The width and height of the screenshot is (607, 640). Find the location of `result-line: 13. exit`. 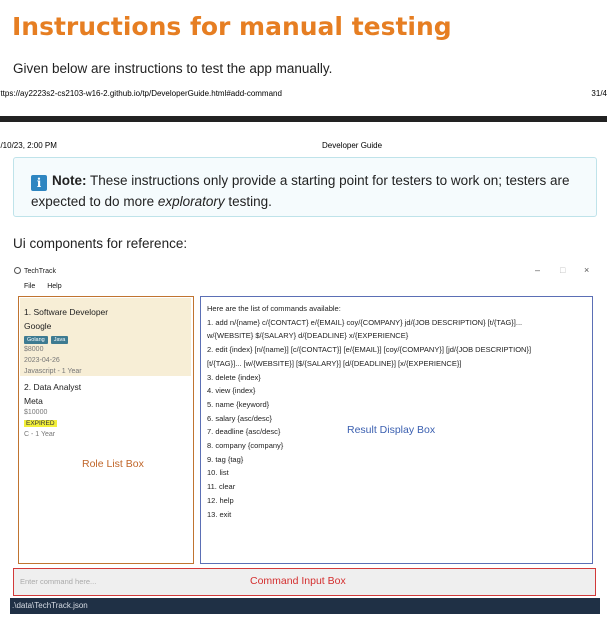

result-line: 13. exit is located at coordinates (219, 514).